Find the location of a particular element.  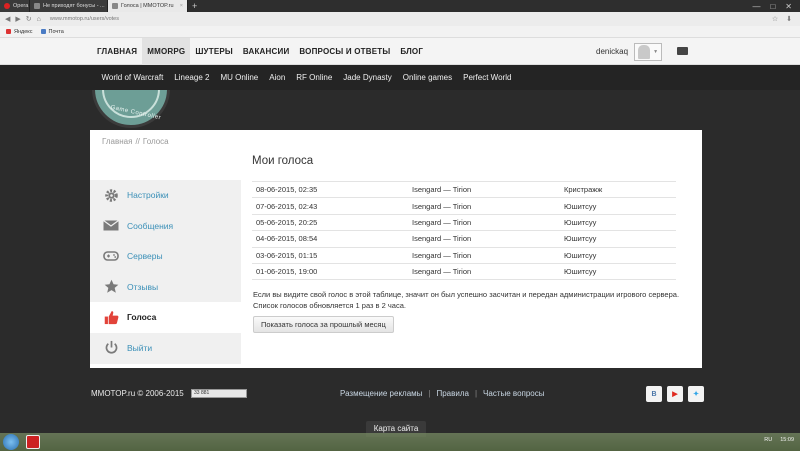

tab-label: Голоса | MMOTOP.ru is located at coordinates (147, 6).